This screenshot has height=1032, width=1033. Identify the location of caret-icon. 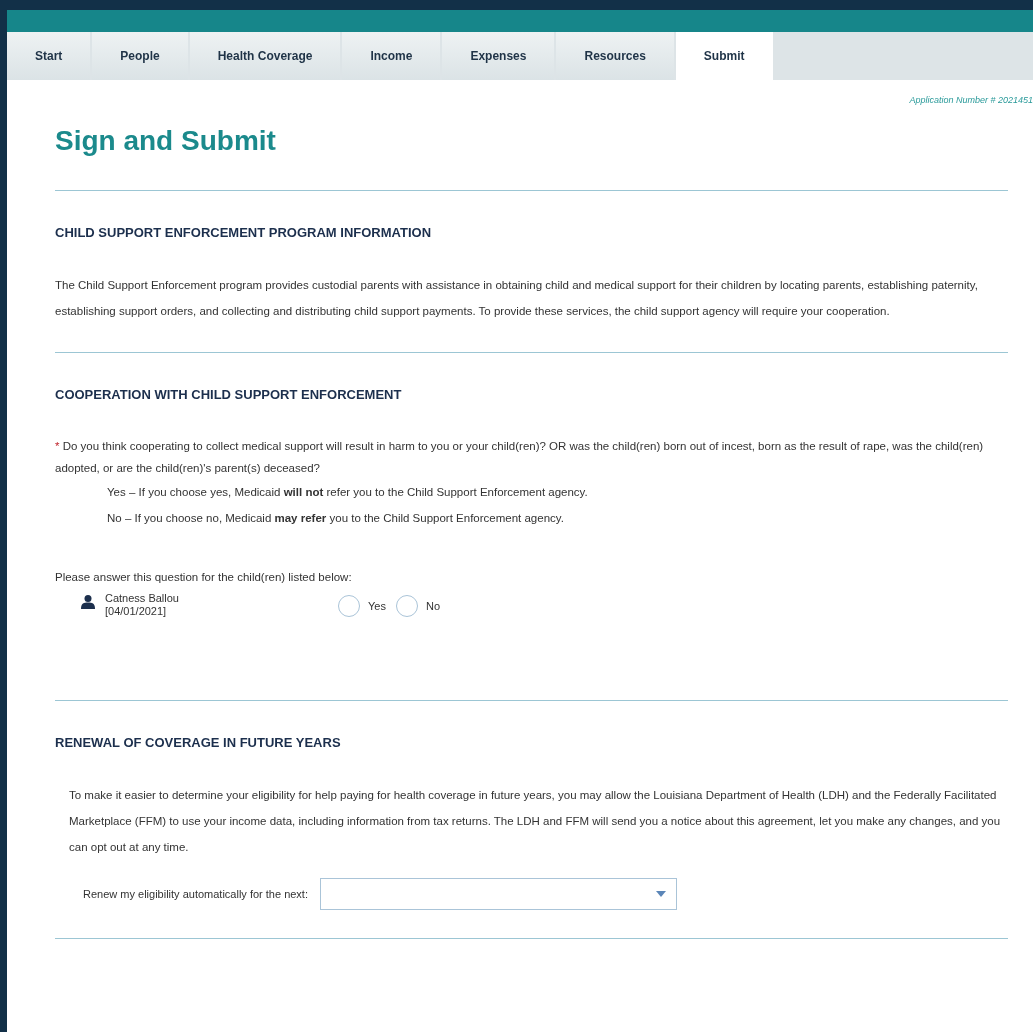
(661, 894).